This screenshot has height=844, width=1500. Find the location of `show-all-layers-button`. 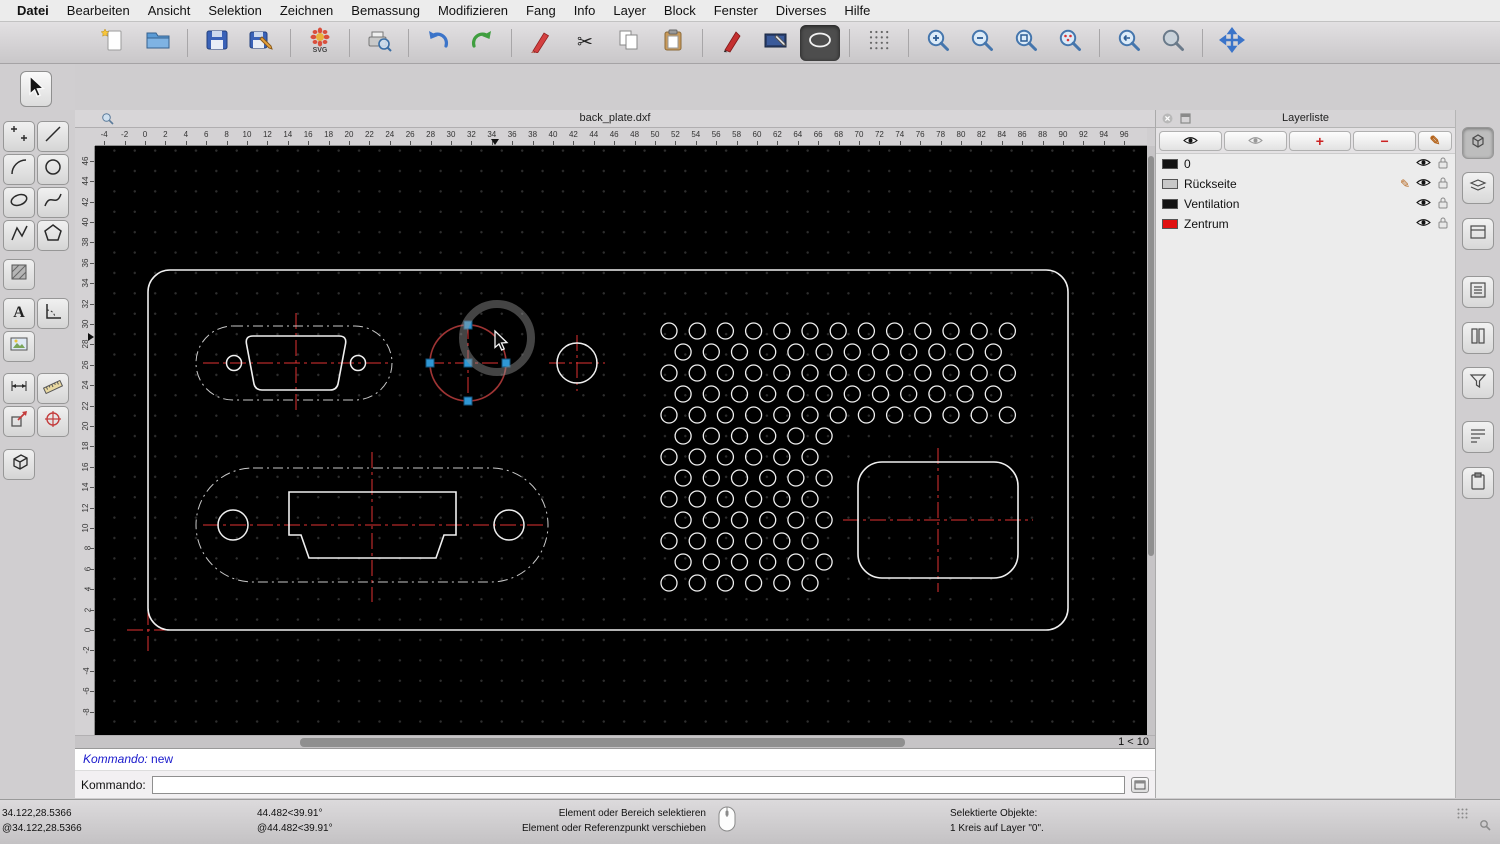

show-all-layers-button is located at coordinates (1190, 140).